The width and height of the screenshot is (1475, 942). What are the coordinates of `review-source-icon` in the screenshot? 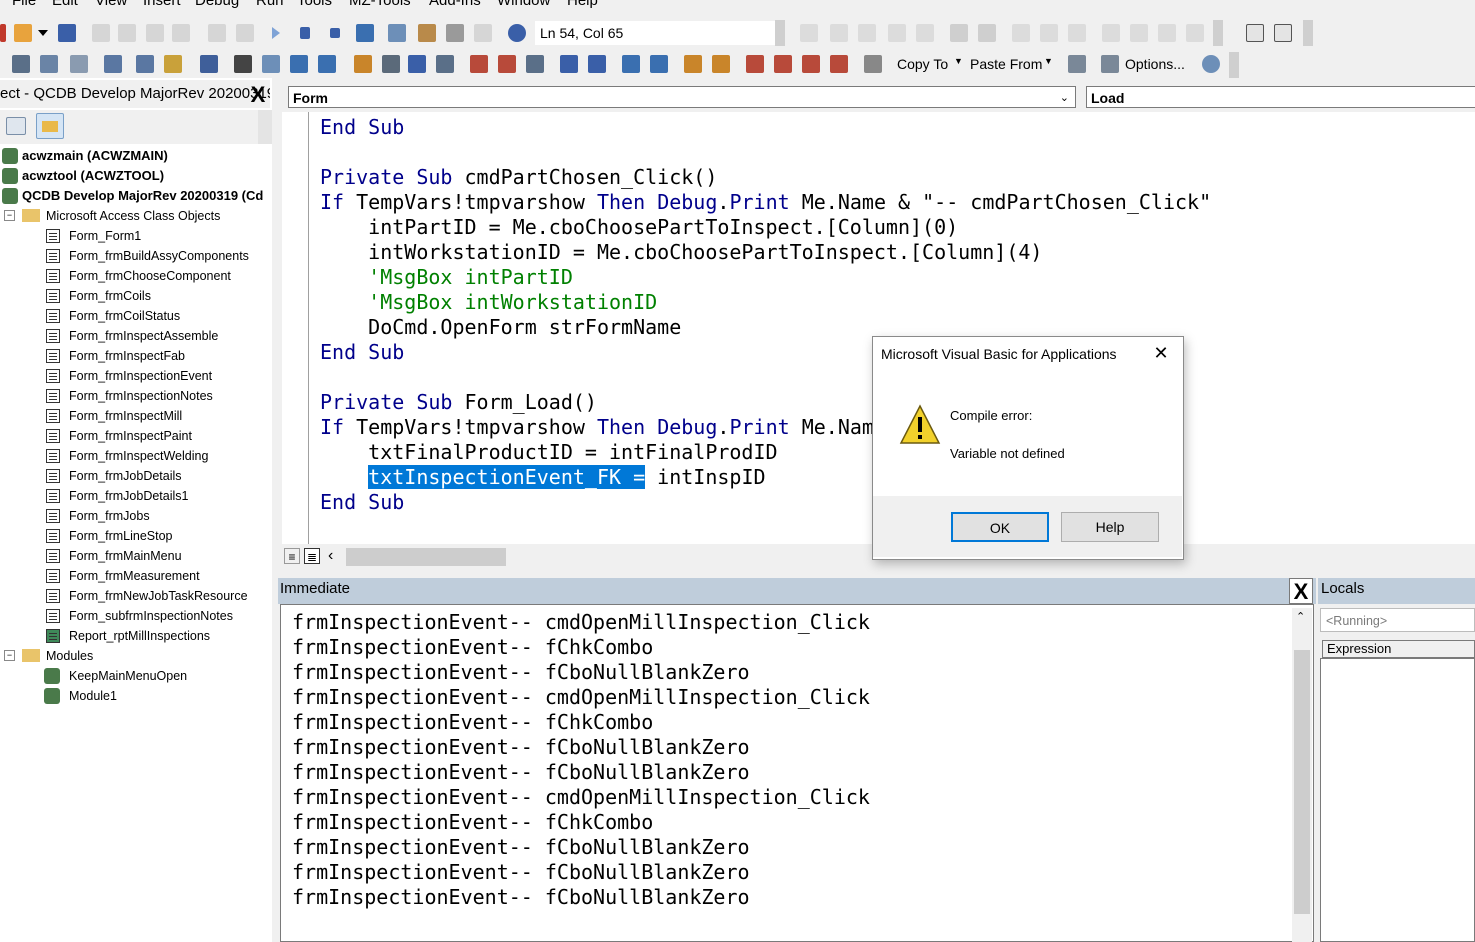 It's located at (783, 64).